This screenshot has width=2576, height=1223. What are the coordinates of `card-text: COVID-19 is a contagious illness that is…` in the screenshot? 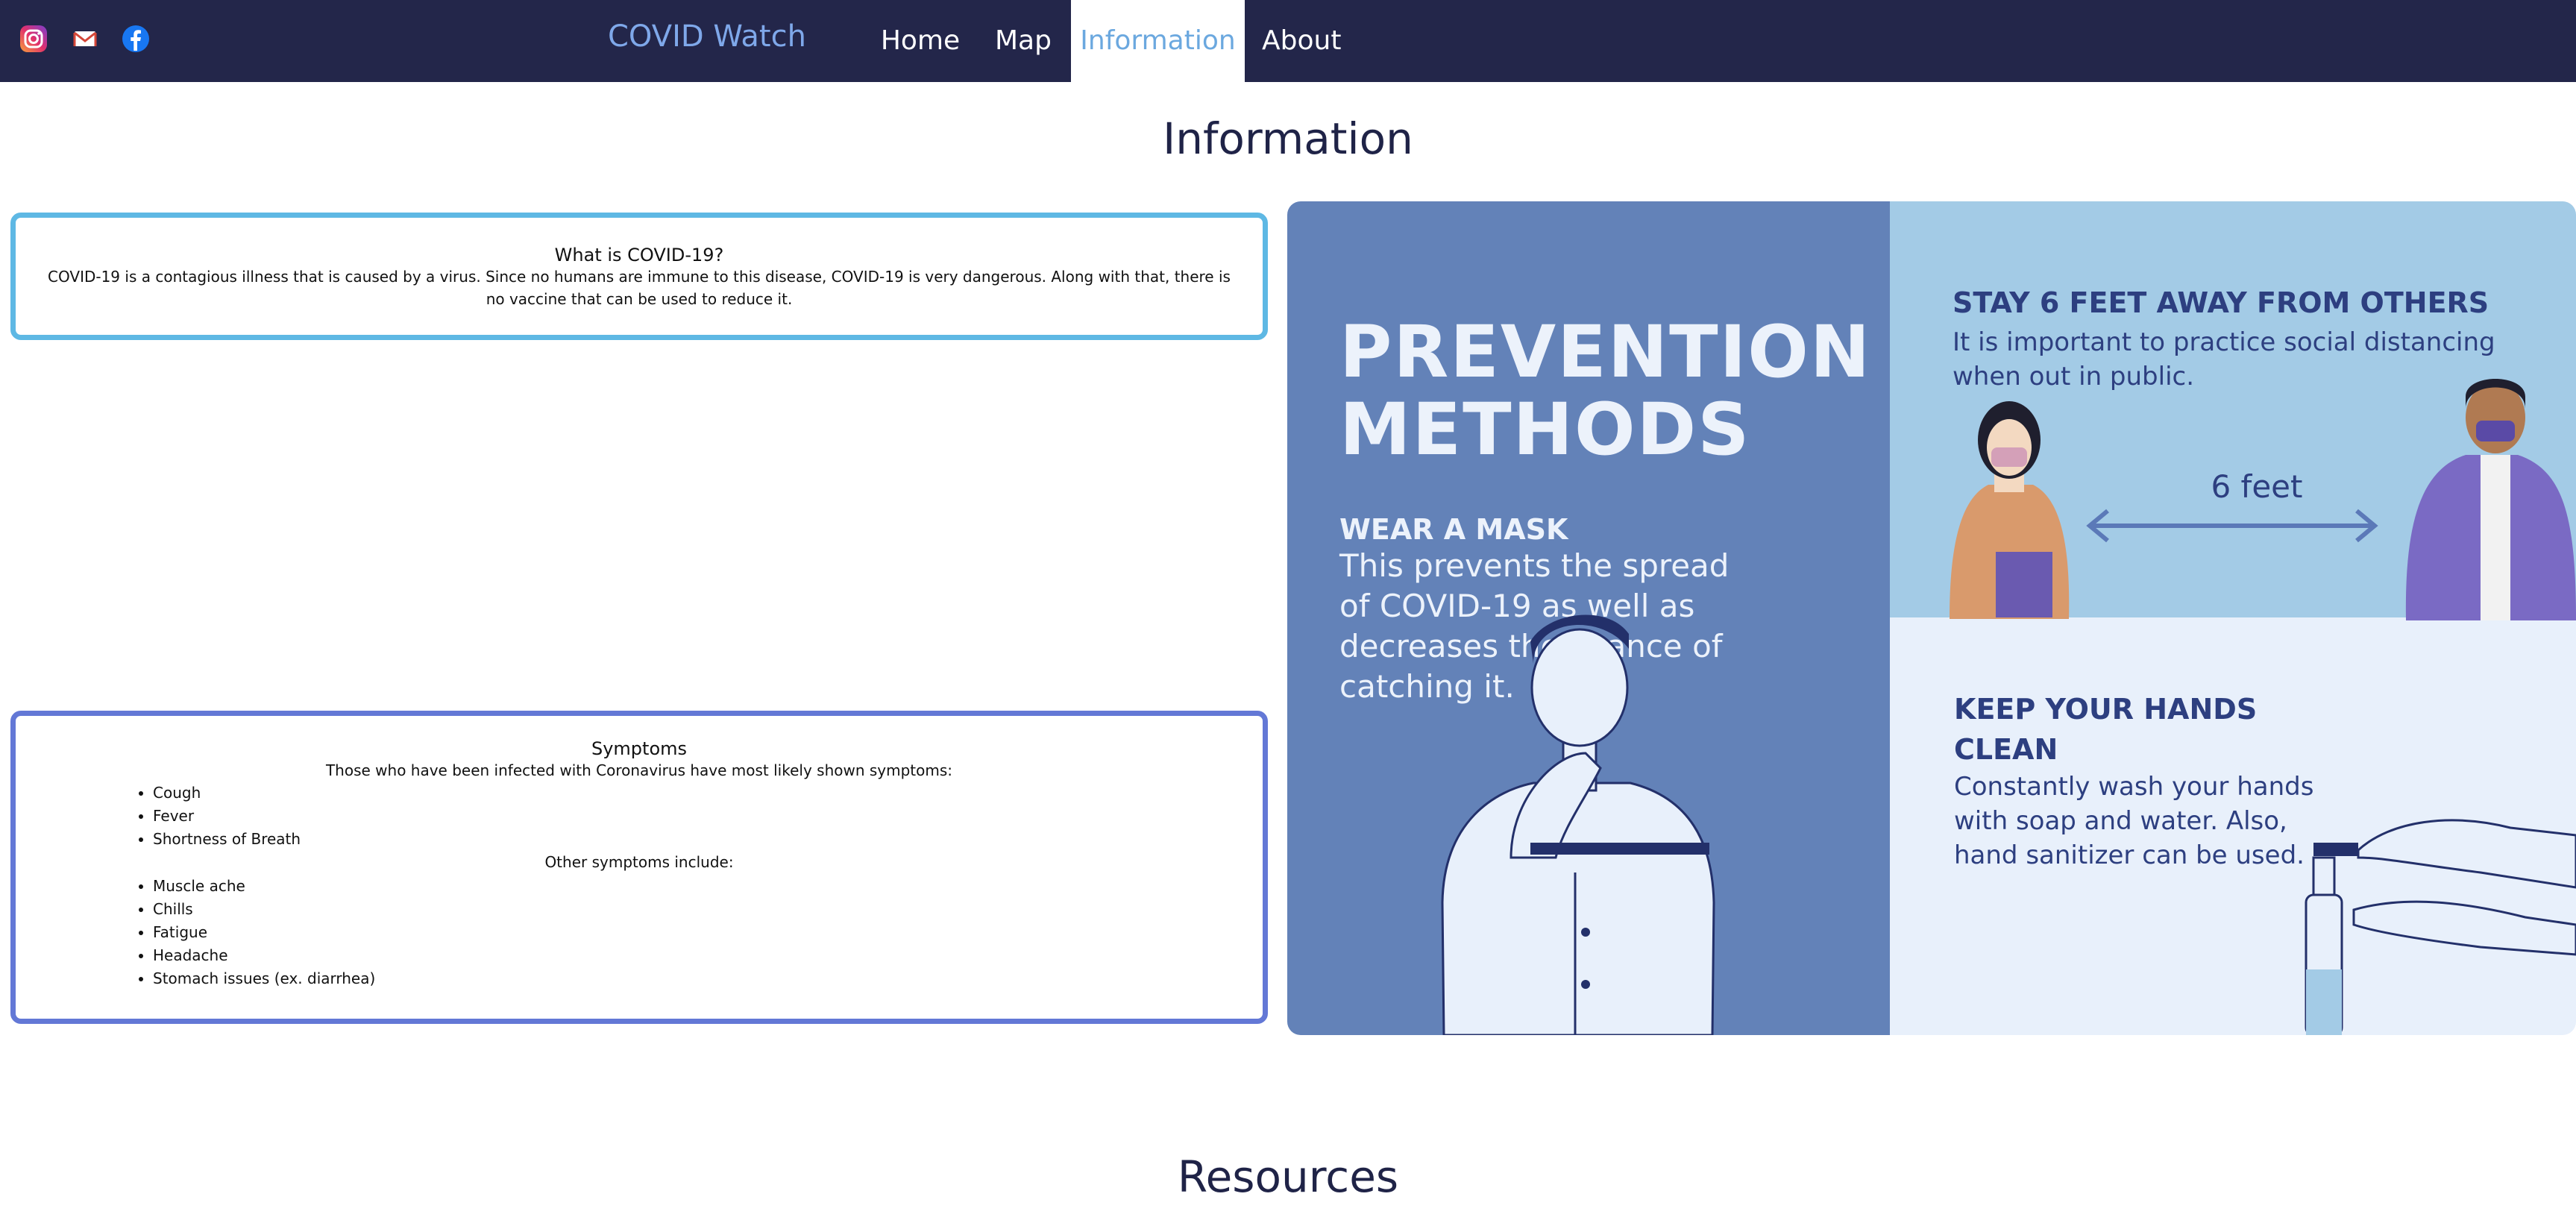 It's located at (640, 288).